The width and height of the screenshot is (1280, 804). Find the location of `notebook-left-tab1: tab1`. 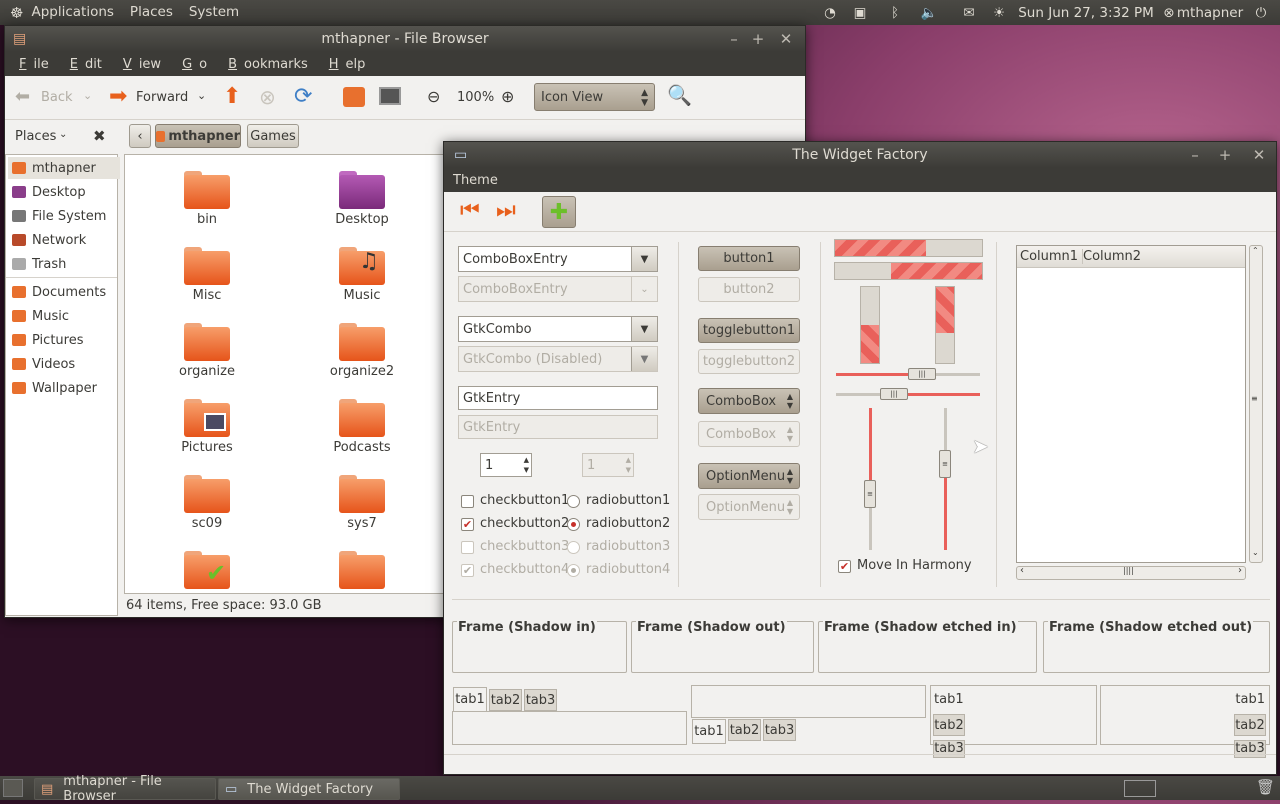

notebook-left-tab1: tab1 is located at coordinates (948, 699).